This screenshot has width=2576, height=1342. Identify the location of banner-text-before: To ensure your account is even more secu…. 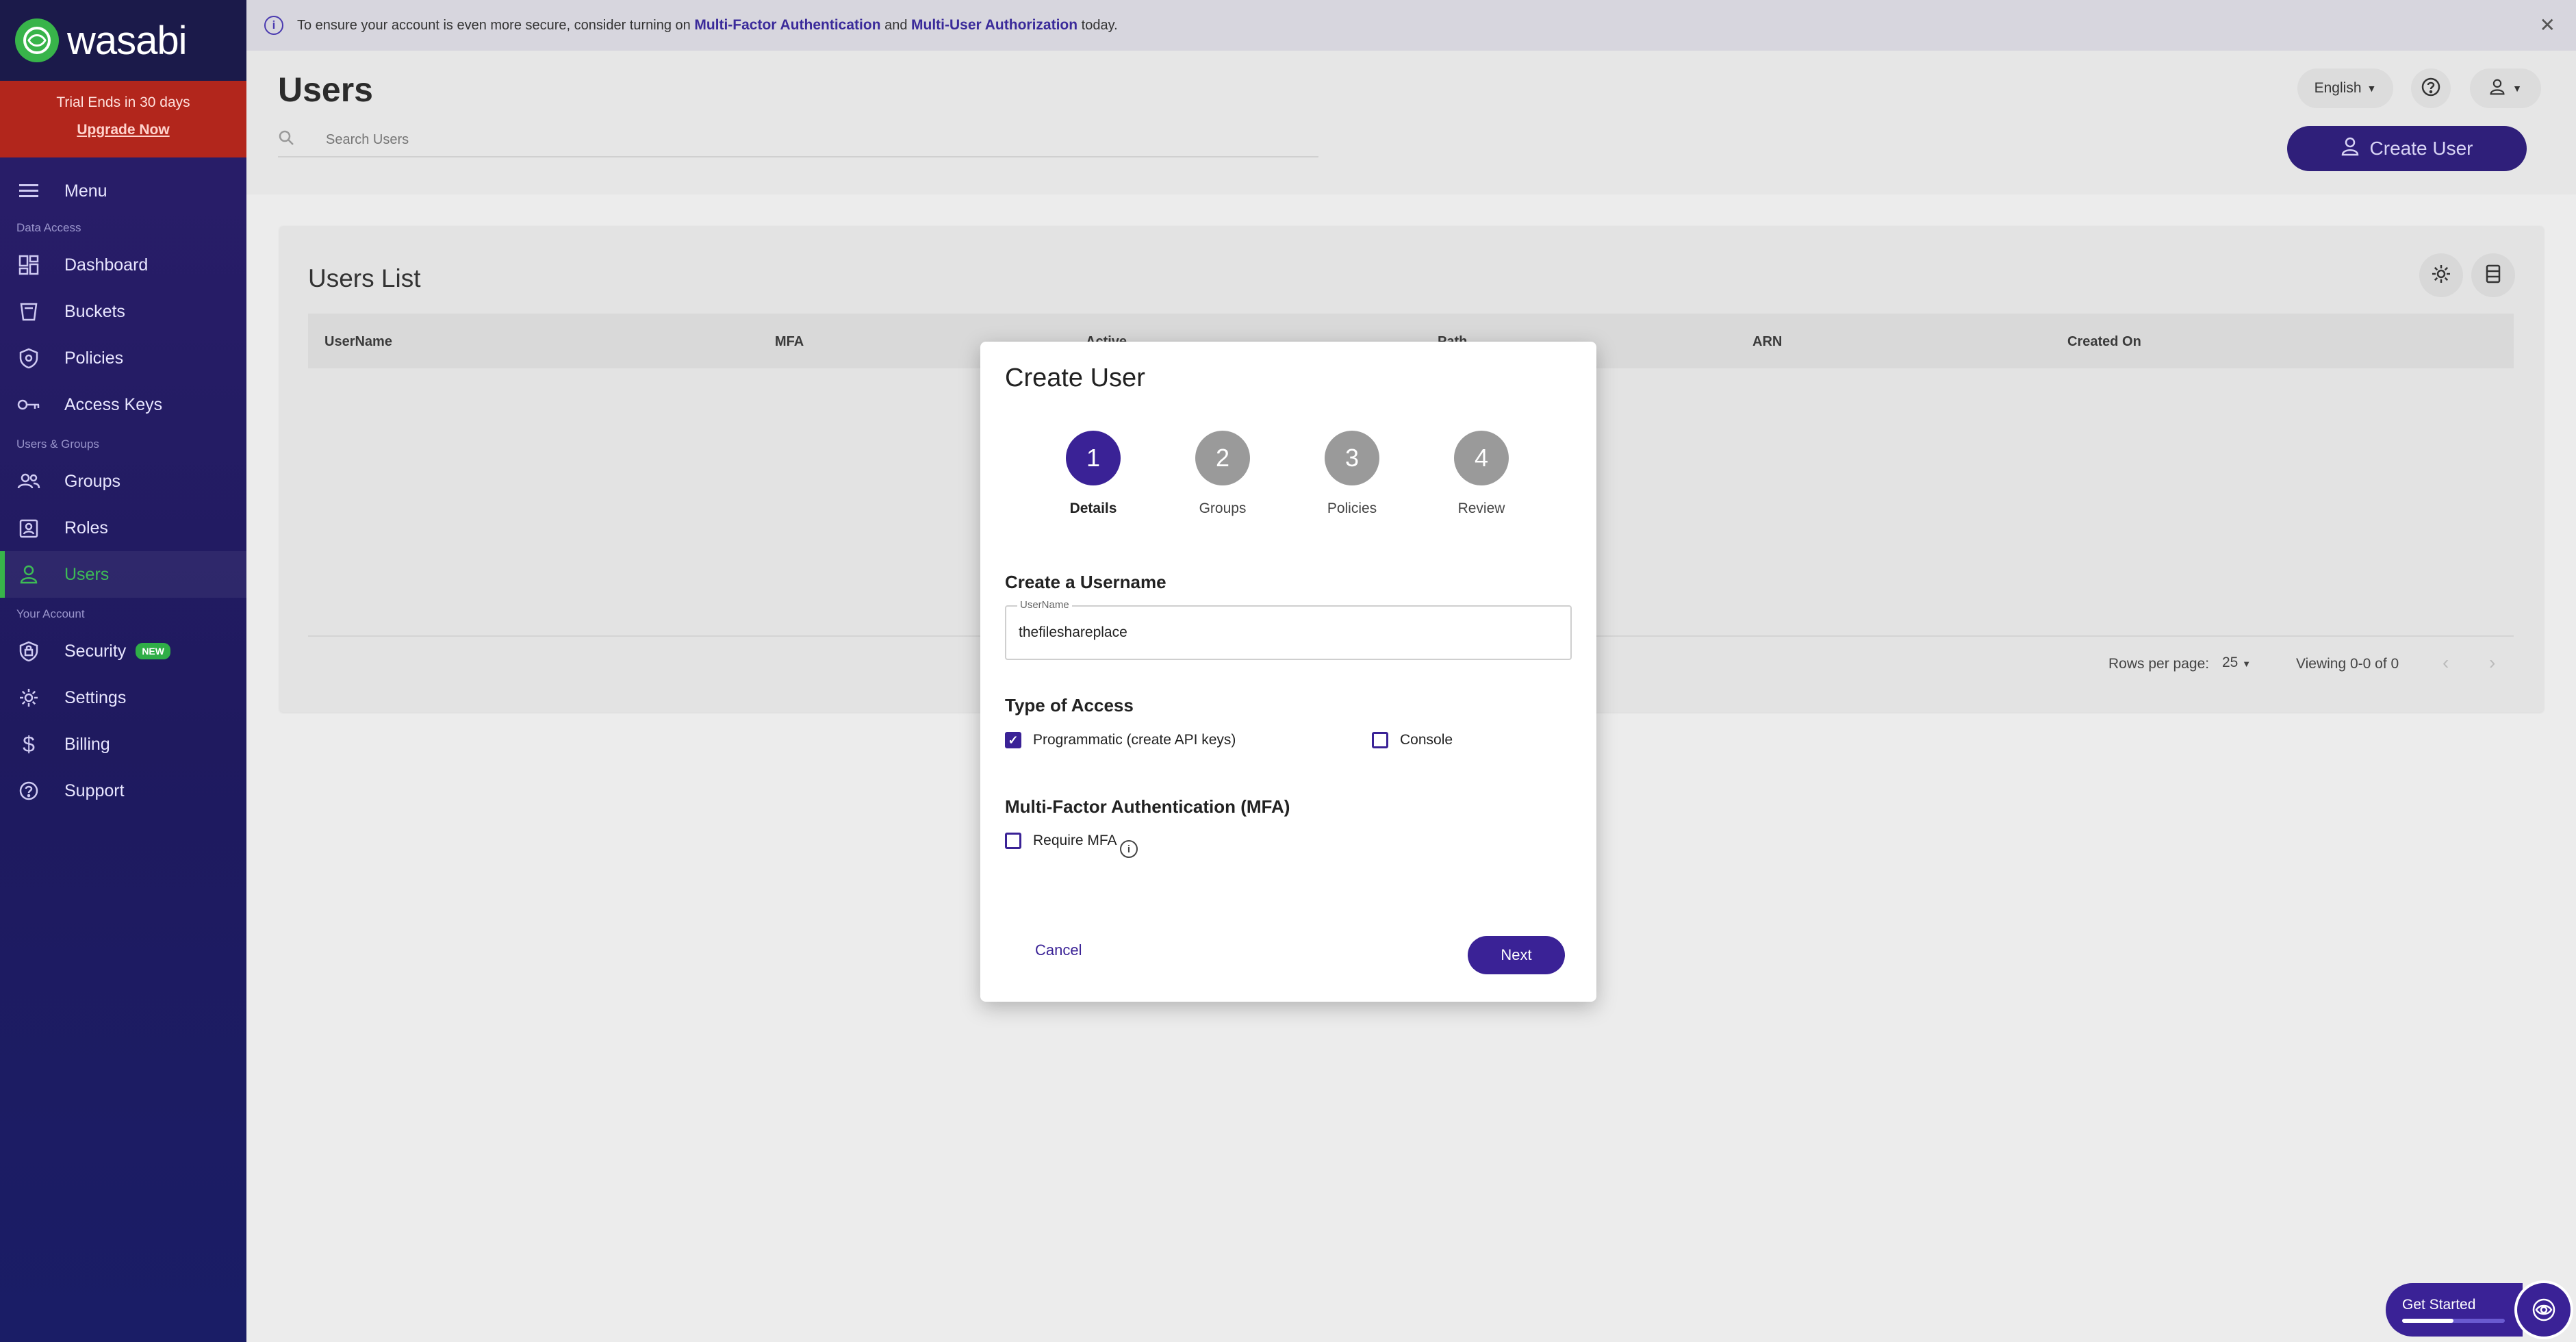
(494, 25).